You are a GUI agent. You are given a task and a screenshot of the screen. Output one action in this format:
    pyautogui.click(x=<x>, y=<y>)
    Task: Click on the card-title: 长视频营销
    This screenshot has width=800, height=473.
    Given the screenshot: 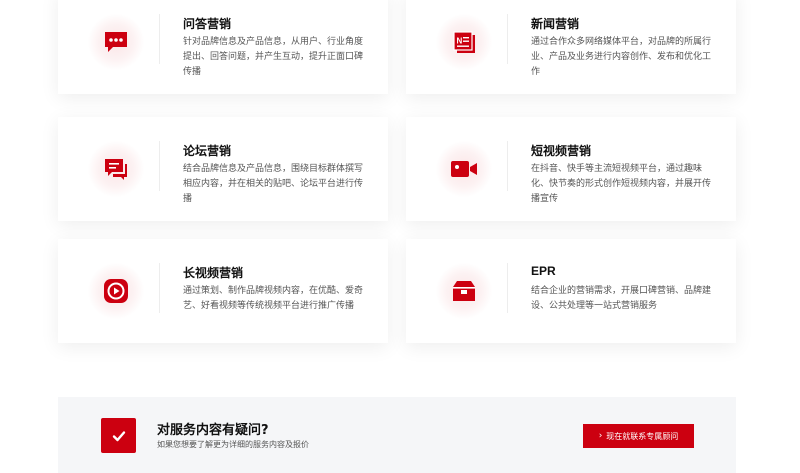 What is the action you would take?
    pyautogui.click(x=213, y=273)
    